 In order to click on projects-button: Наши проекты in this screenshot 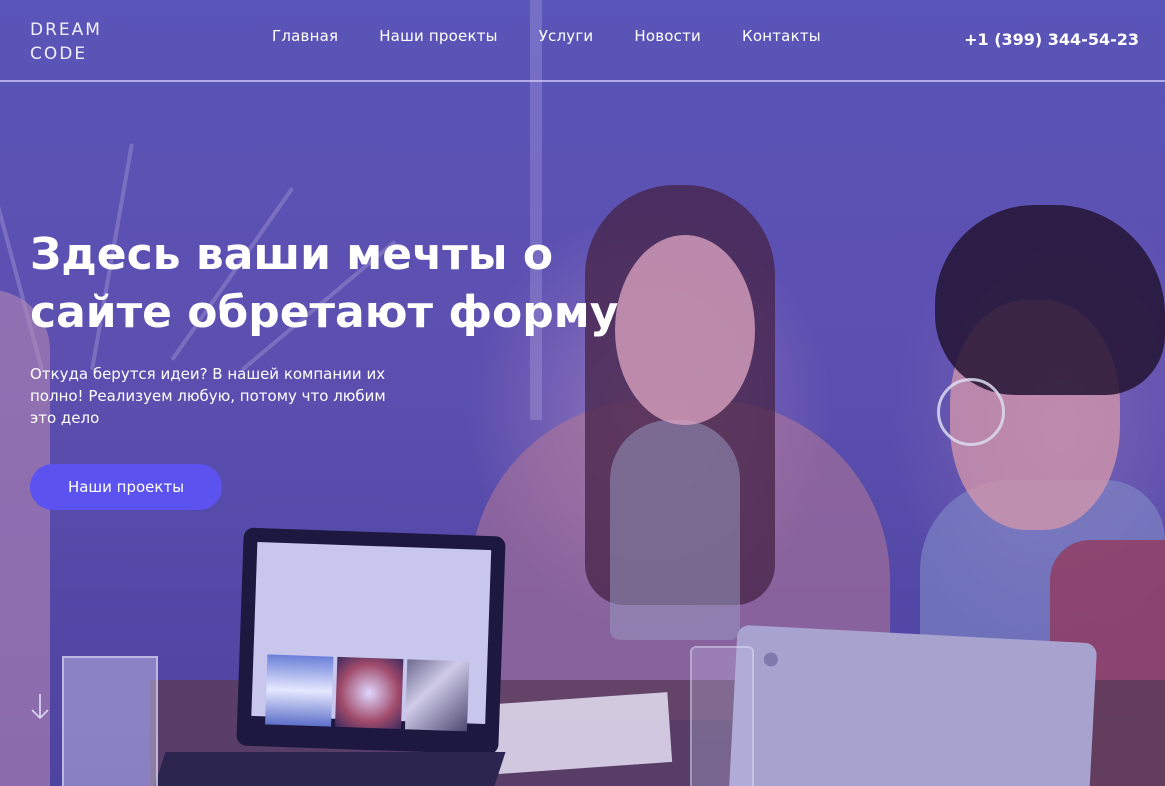, I will do `click(126, 487)`.